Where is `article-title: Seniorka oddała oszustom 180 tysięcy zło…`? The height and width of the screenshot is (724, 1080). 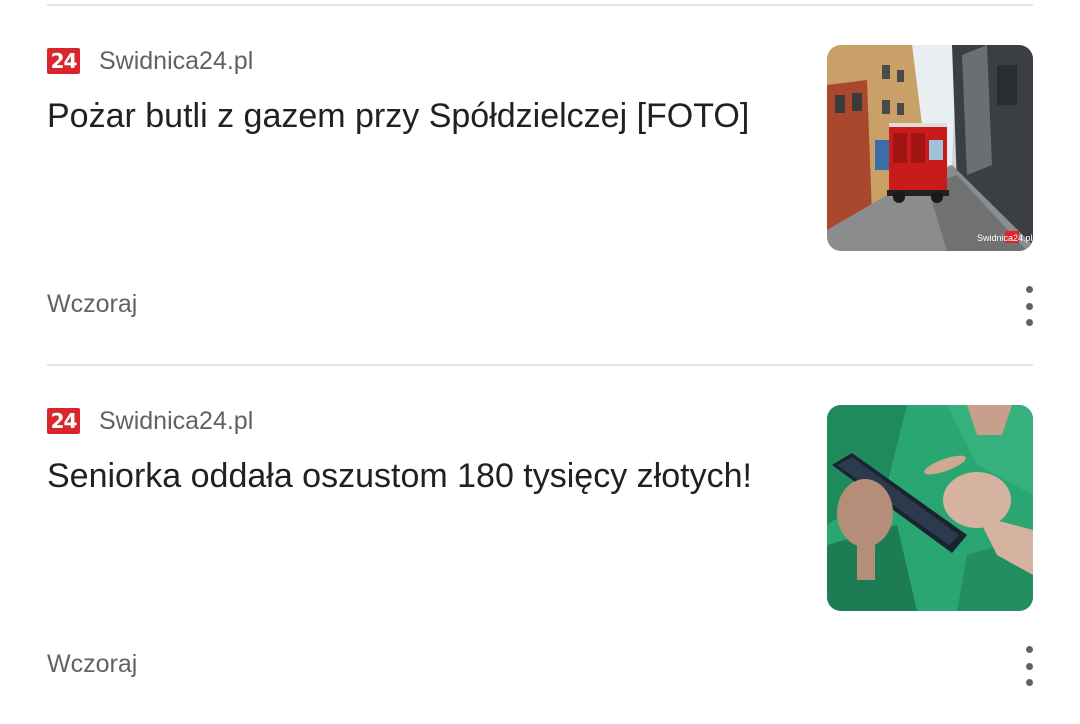
article-title: Seniorka oddała oszustom 180 tysięcy zło… is located at coordinates (427, 476).